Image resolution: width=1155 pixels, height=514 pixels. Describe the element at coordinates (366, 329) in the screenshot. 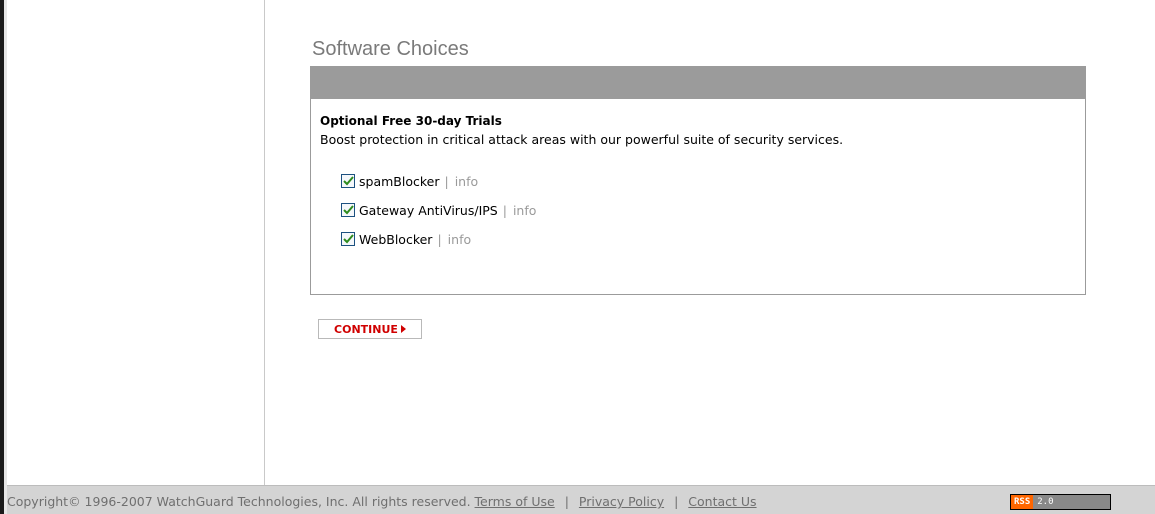

I see `continue-label: CONTINUE` at that location.